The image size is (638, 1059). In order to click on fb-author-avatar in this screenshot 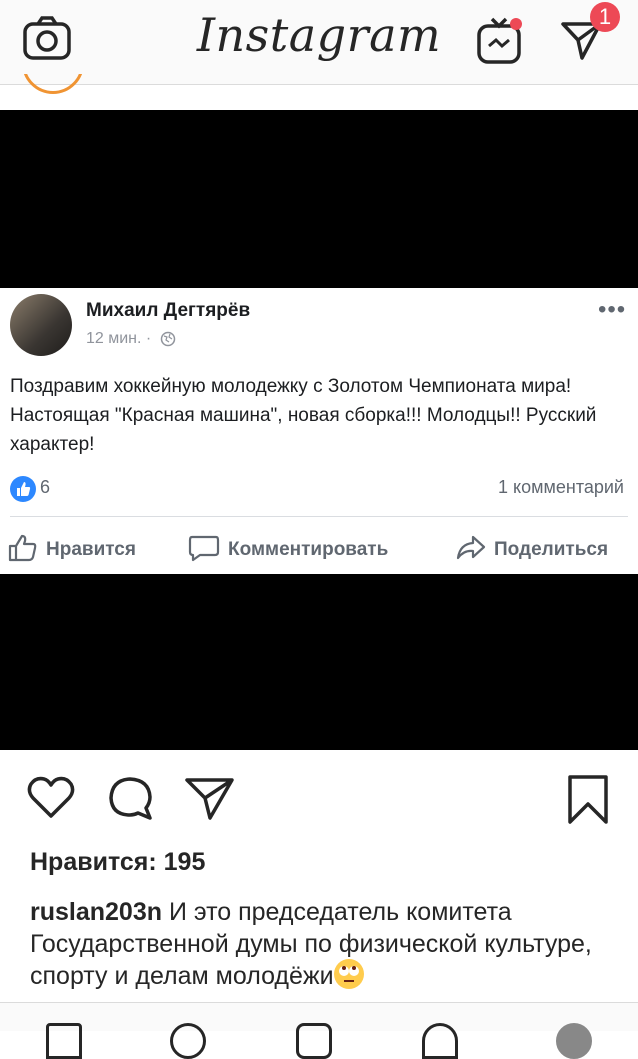, I will do `click(41, 325)`.